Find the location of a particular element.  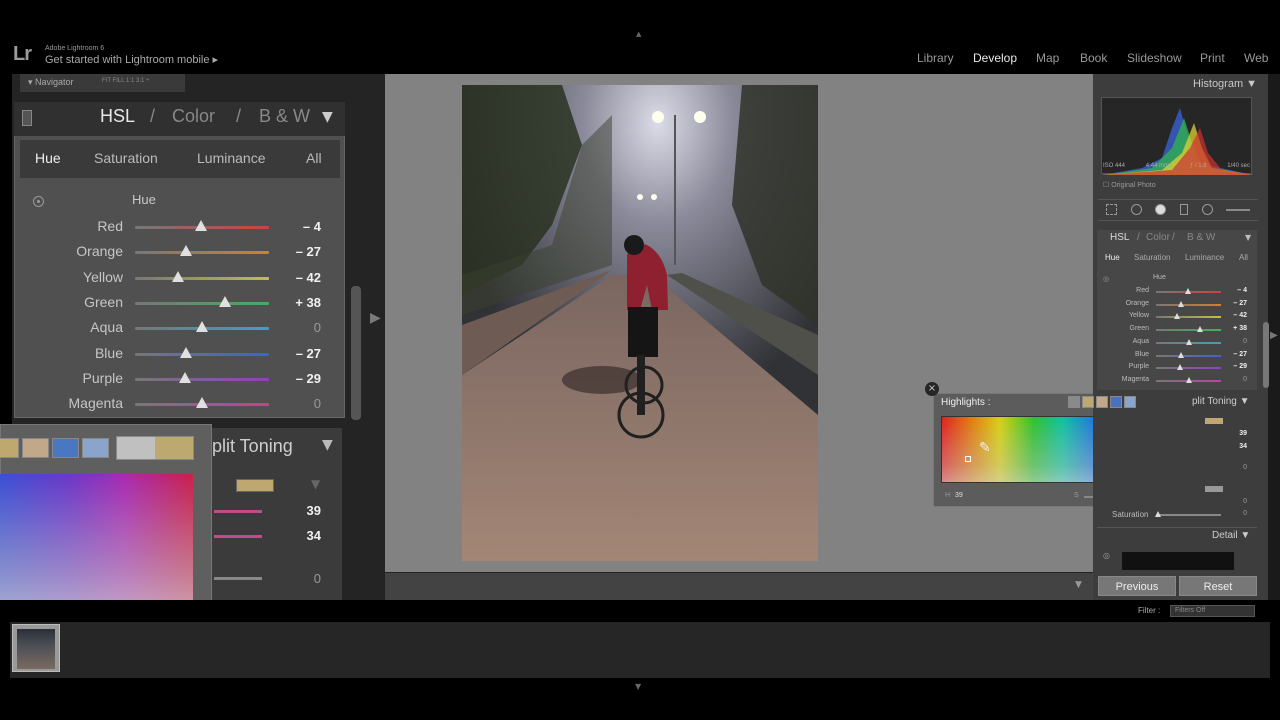

right-split-toning-header: plit Toning ▼ is located at coordinates (1221, 401).